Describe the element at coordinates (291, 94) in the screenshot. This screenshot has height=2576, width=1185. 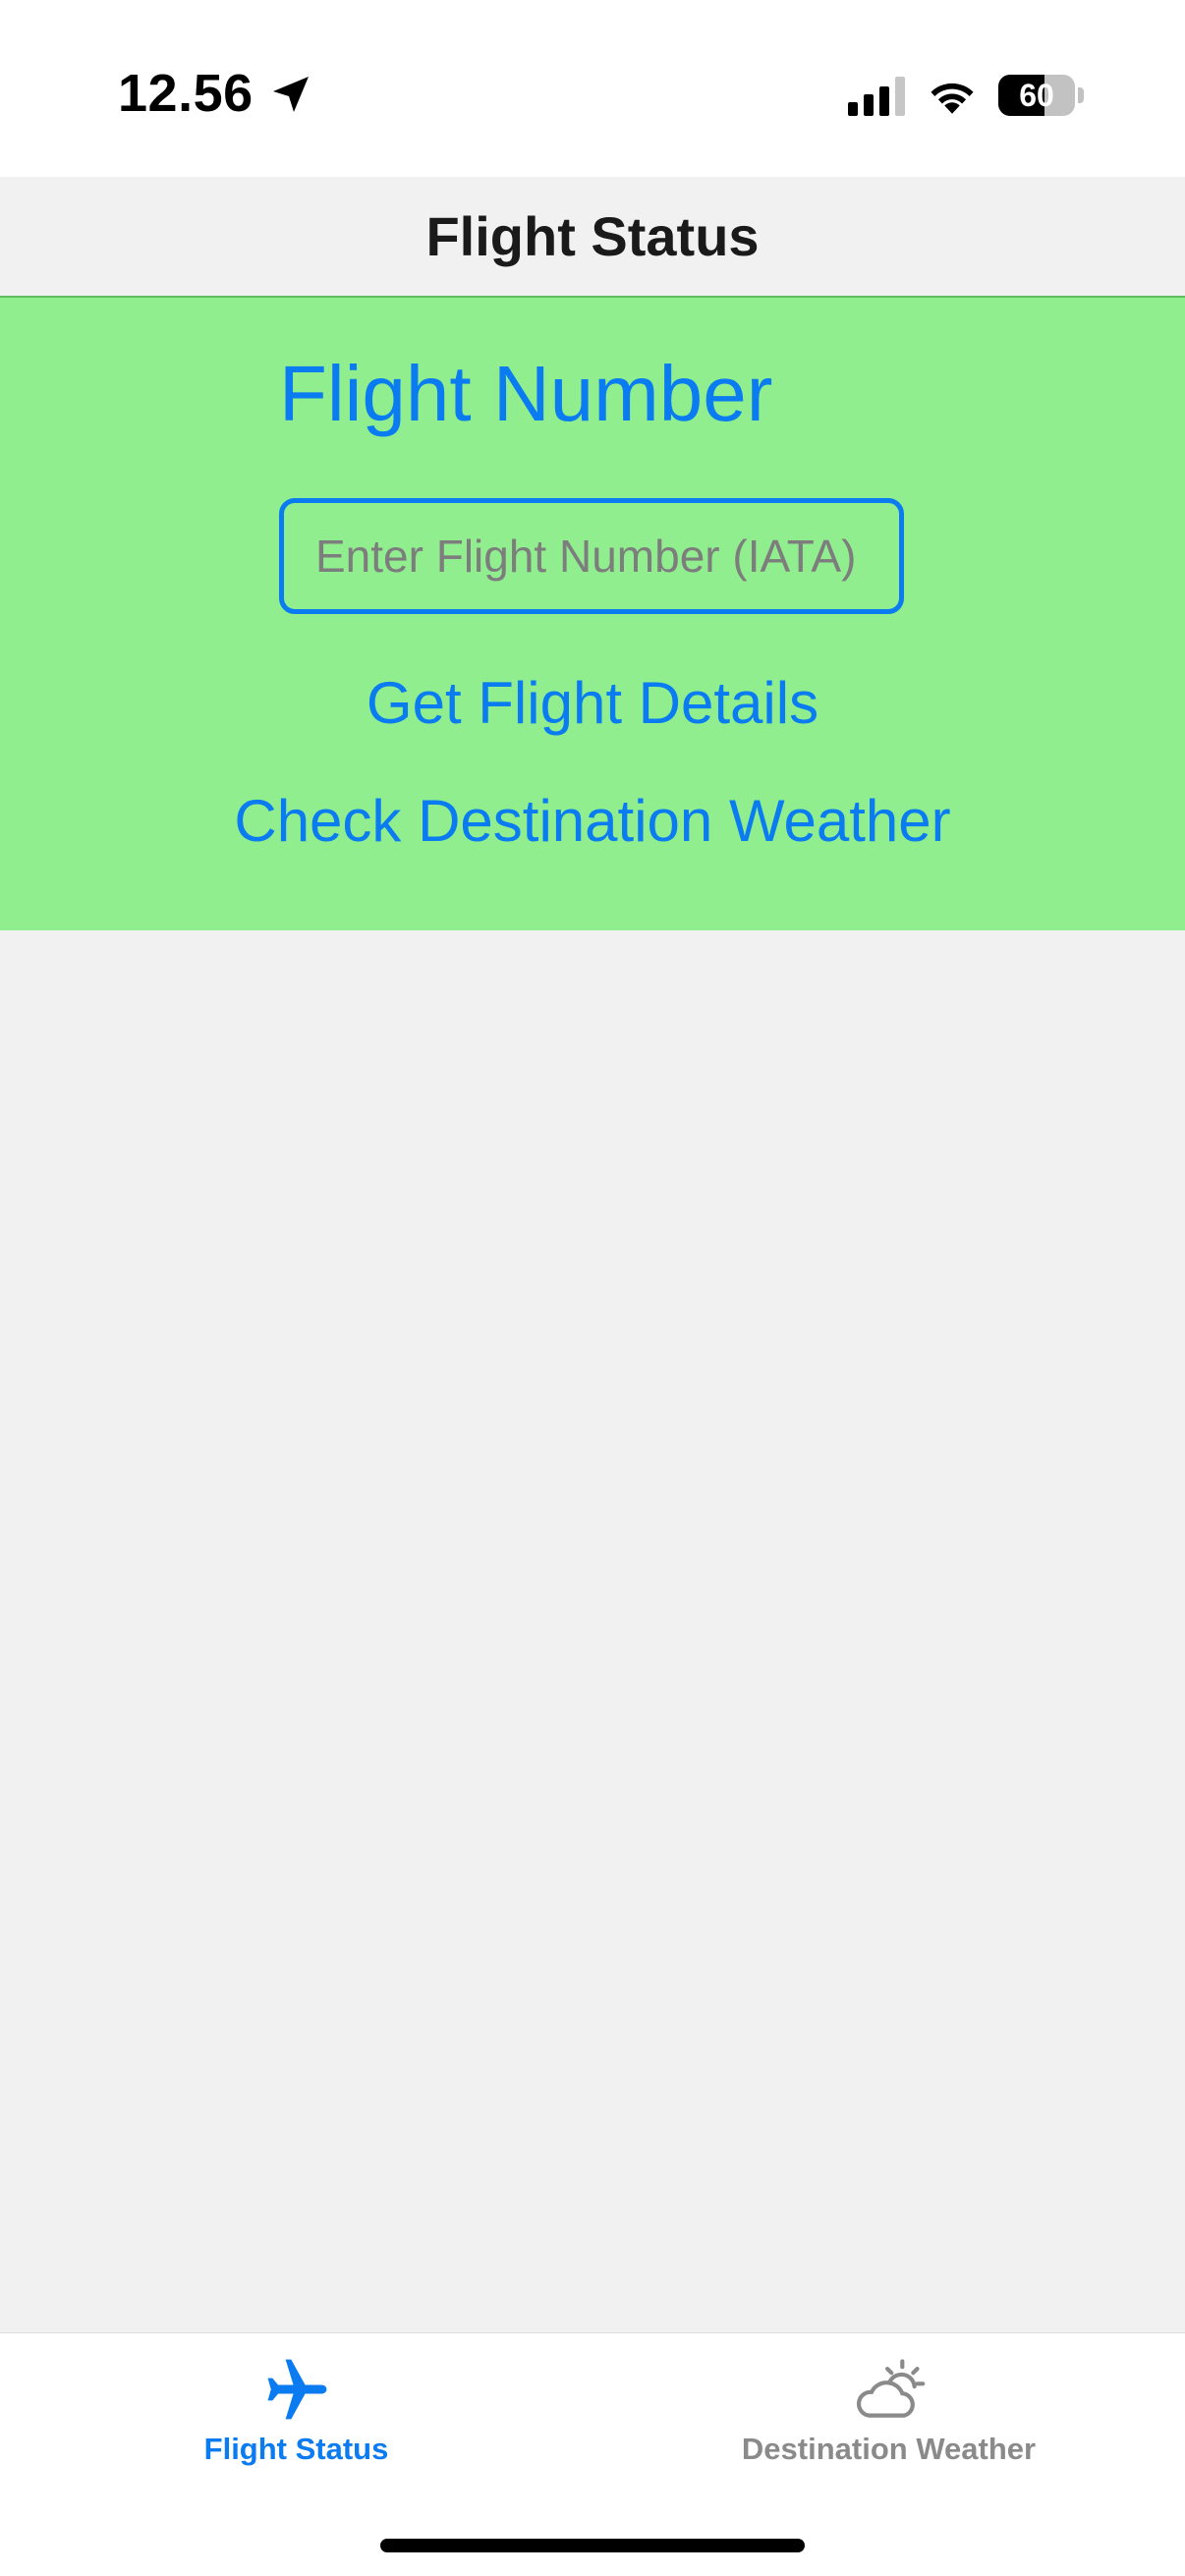
I see `location-arrow-icon` at that location.